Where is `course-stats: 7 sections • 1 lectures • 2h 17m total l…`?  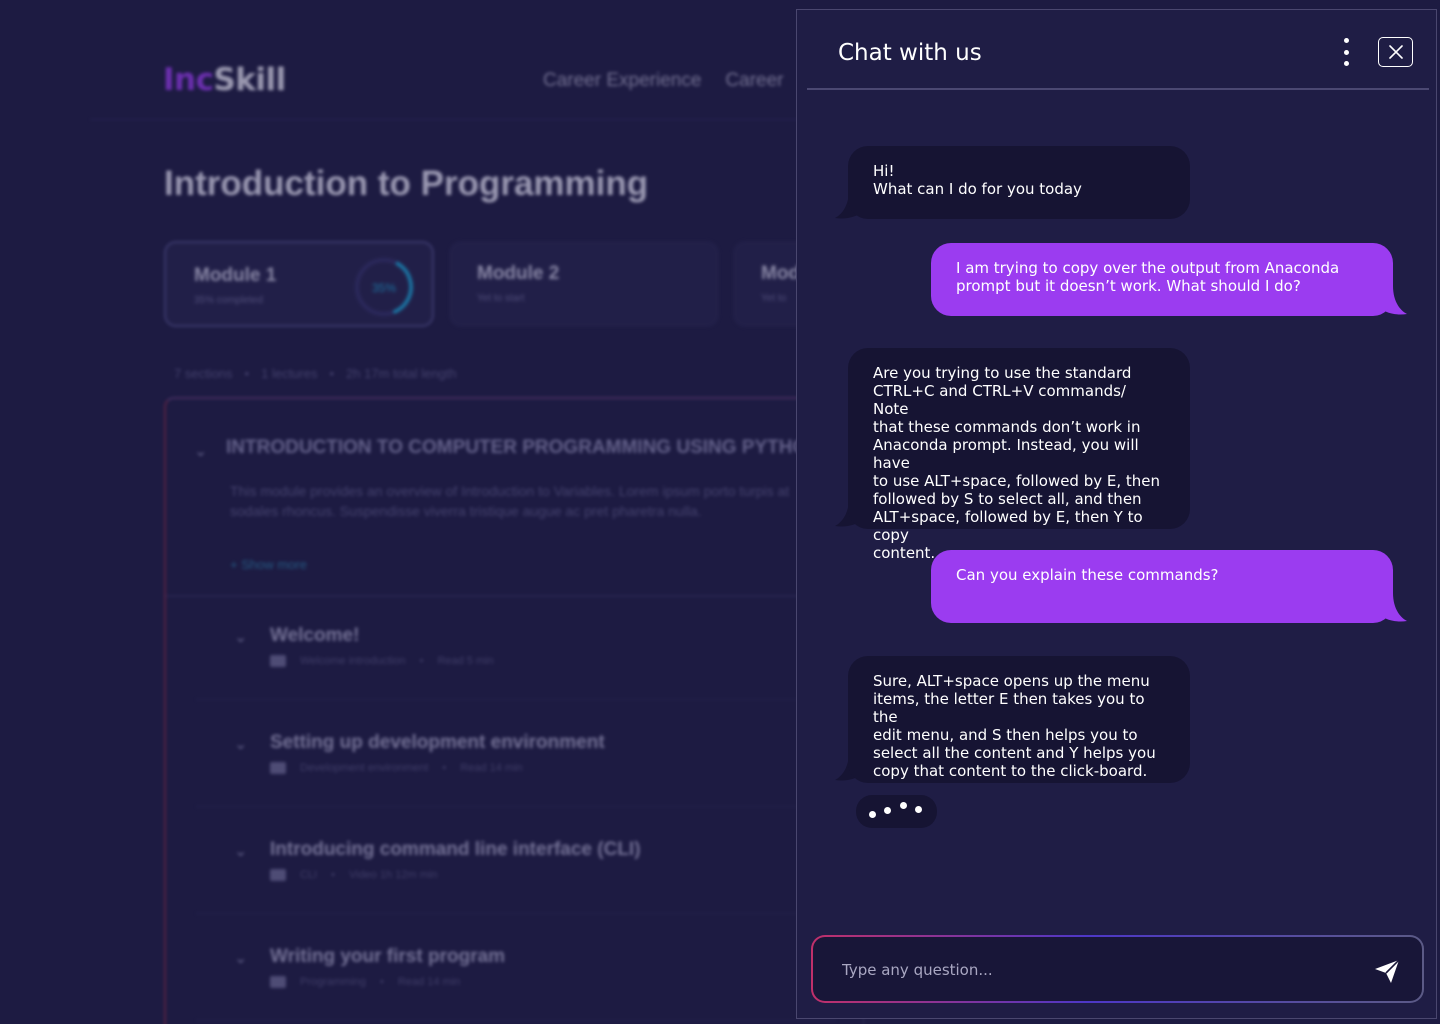
course-stats: 7 sections • 1 lectures • 2h 17m total l… is located at coordinates (315, 373).